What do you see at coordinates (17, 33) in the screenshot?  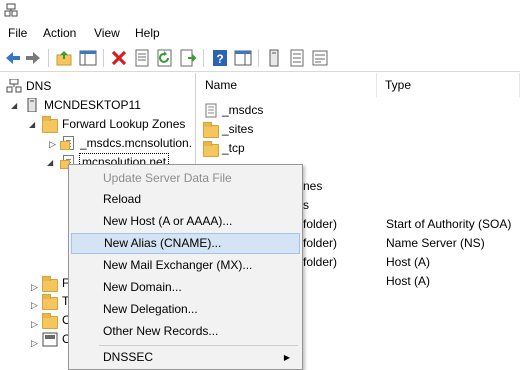 I see `menu-file: File` at bounding box center [17, 33].